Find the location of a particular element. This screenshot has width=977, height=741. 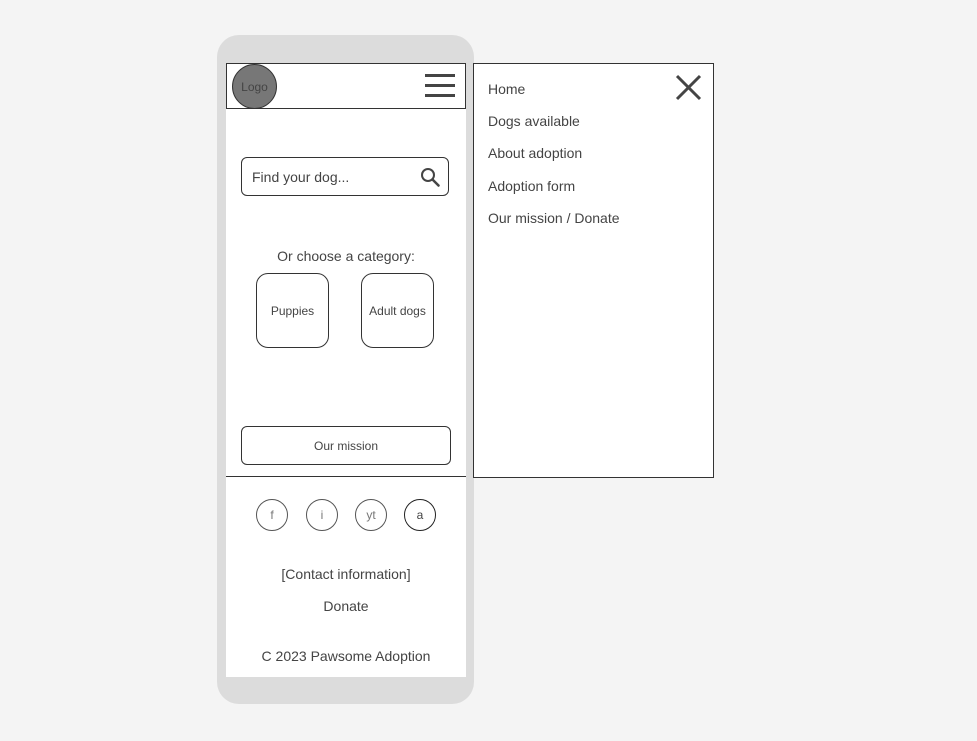

close-icon is located at coordinates (688, 87).